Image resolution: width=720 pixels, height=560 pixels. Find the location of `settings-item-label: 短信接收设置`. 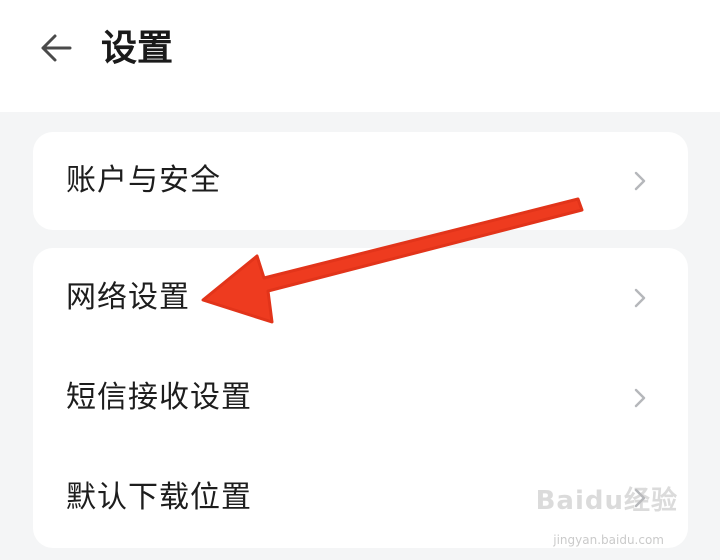

settings-item-label: 短信接收设置 is located at coordinates (159, 397).